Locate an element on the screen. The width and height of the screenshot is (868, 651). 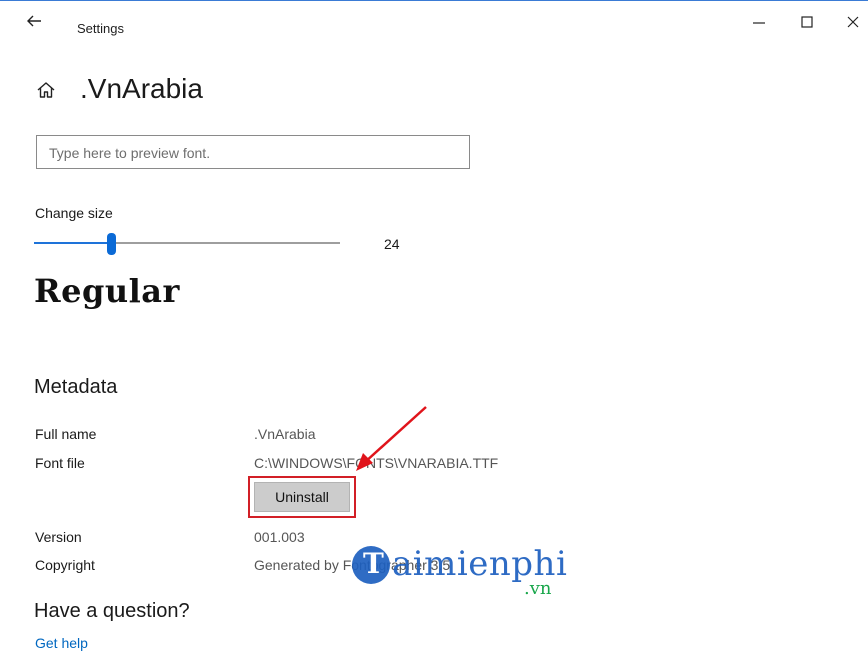
size-slider is located at coordinates (189, 244).